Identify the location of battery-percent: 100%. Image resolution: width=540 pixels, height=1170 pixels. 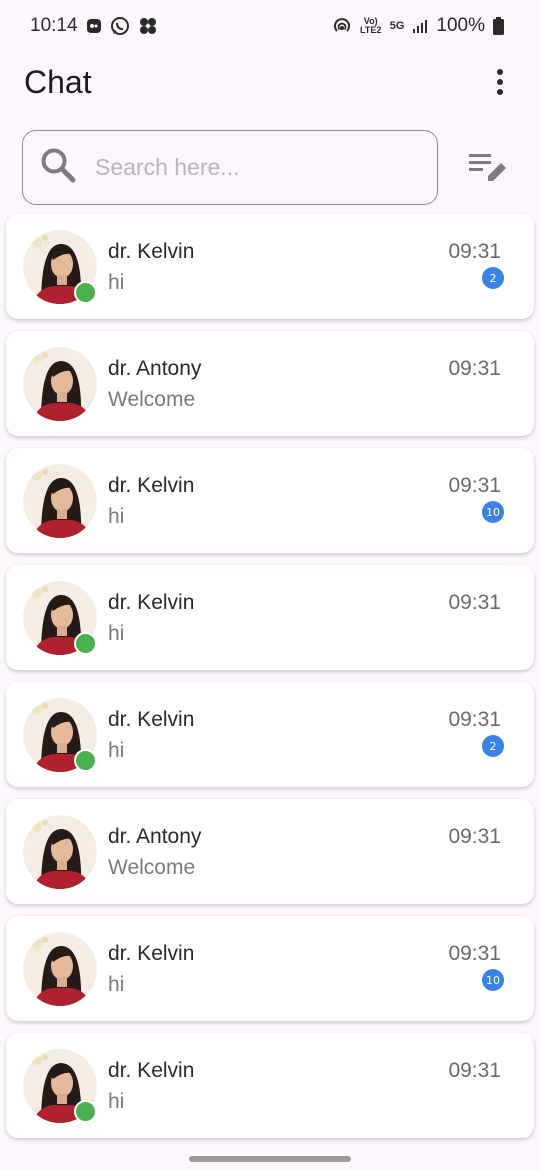
(460, 25).